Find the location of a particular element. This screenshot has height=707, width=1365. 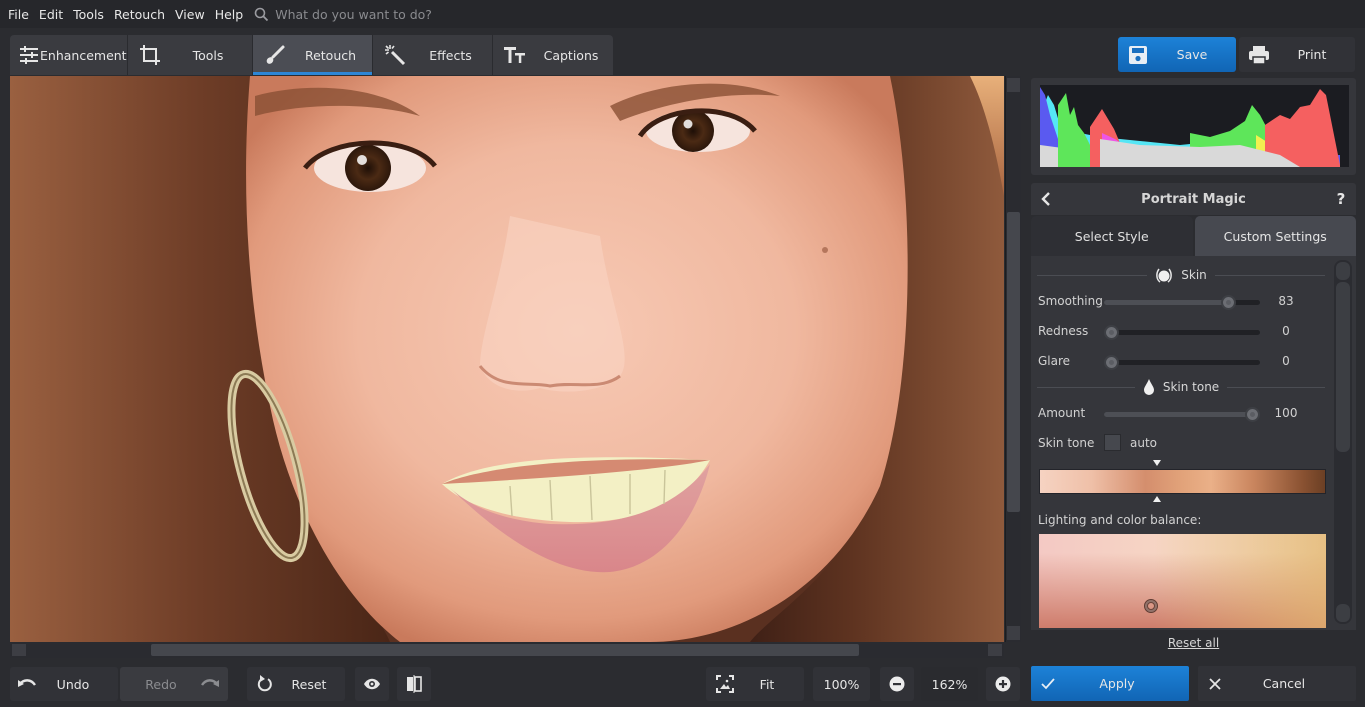

tab-label: Enhancement is located at coordinates (83, 55).